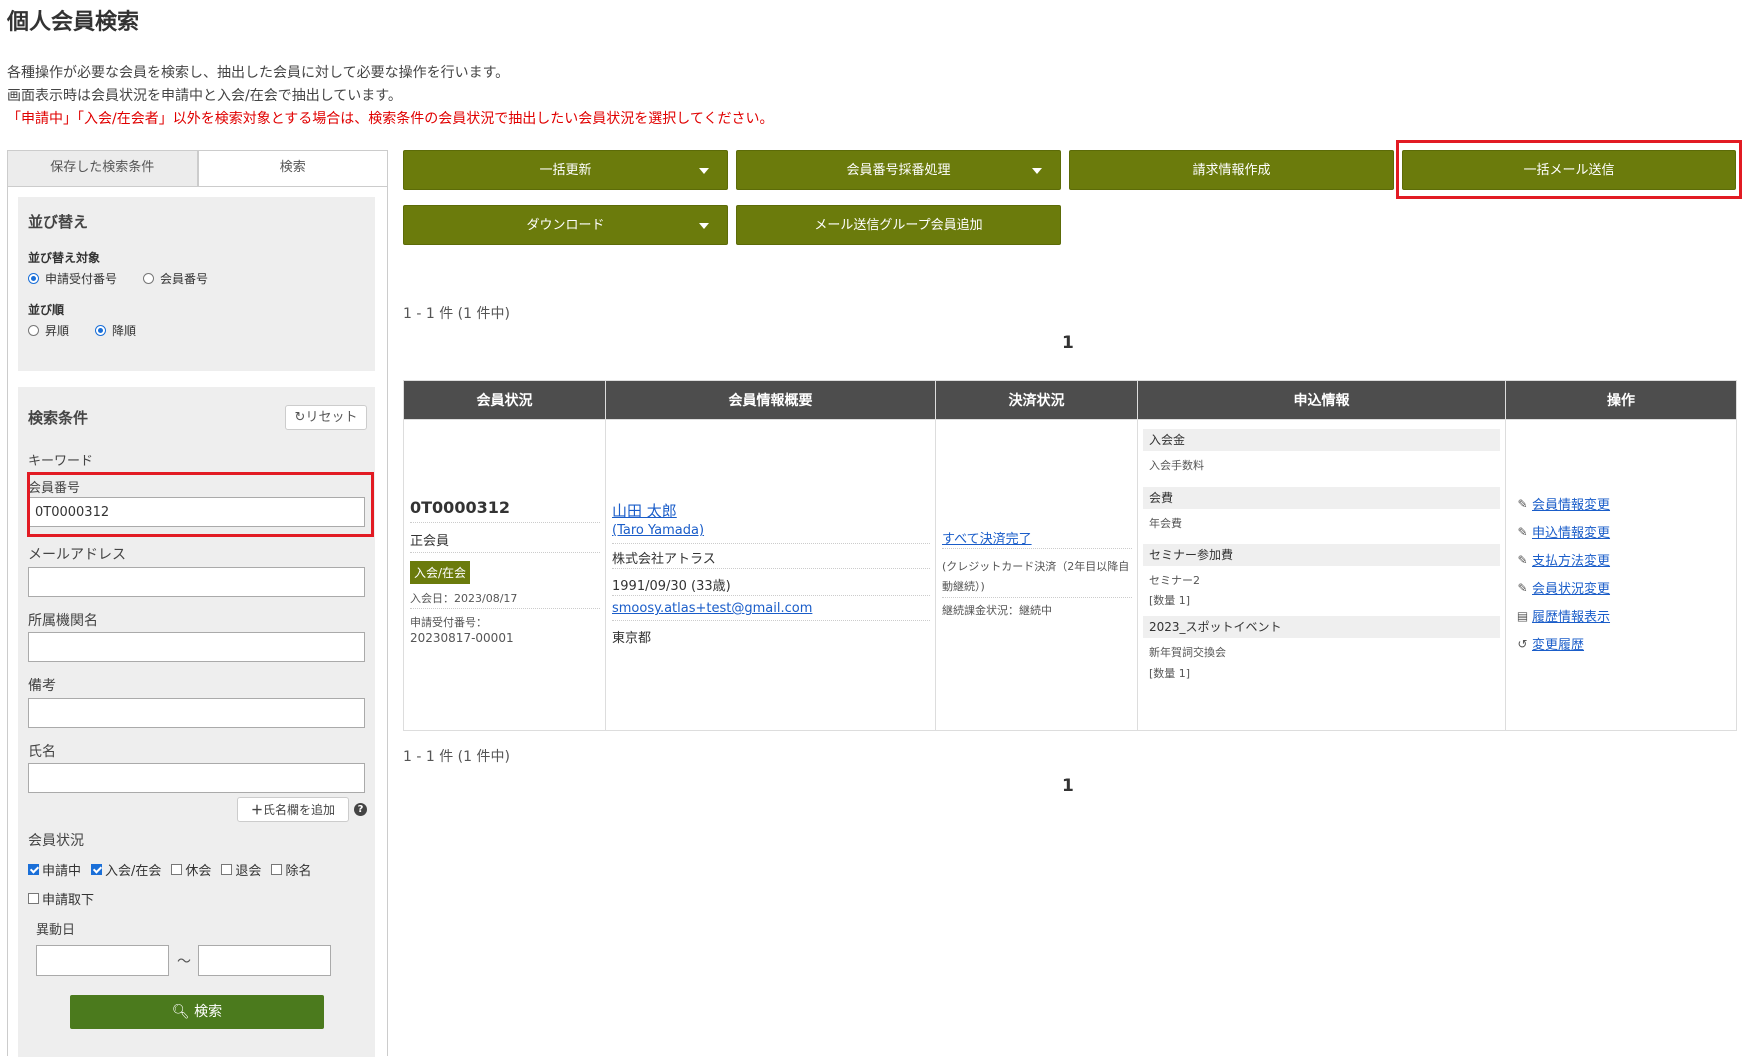 The width and height of the screenshot is (1755, 1057). I want to click on email-label: メールアドレス, so click(77, 555).